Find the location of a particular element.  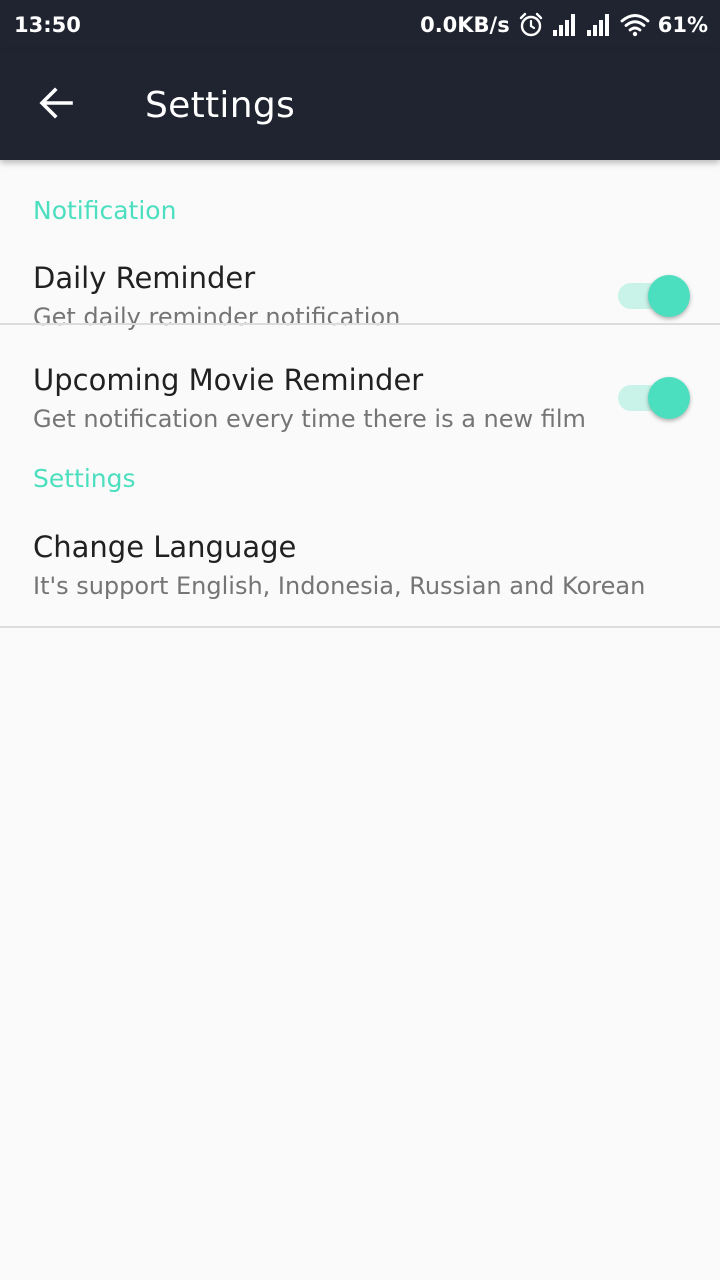

toolbar: Settings is located at coordinates (360, 105).